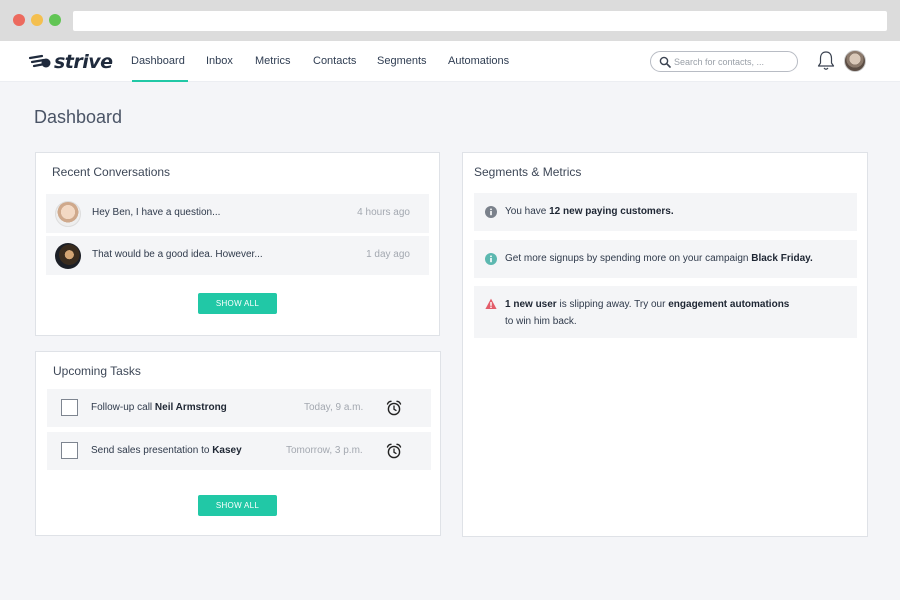  What do you see at coordinates (219, 61) in the screenshot?
I see `nav-inbox: Inbox` at bounding box center [219, 61].